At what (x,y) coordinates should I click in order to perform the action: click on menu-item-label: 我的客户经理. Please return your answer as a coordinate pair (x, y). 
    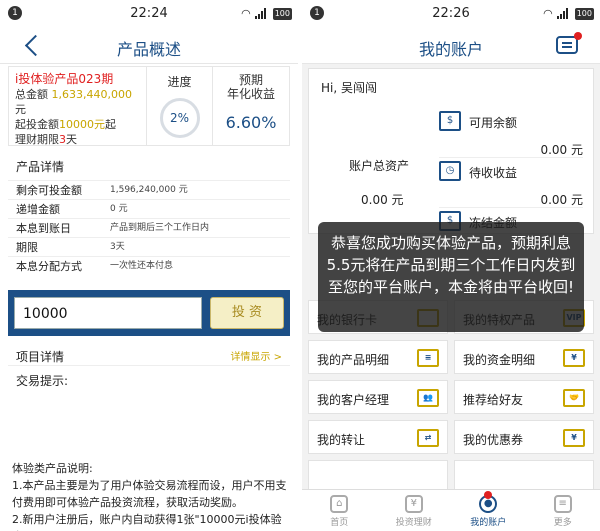
    Looking at the image, I should click on (353, 400).